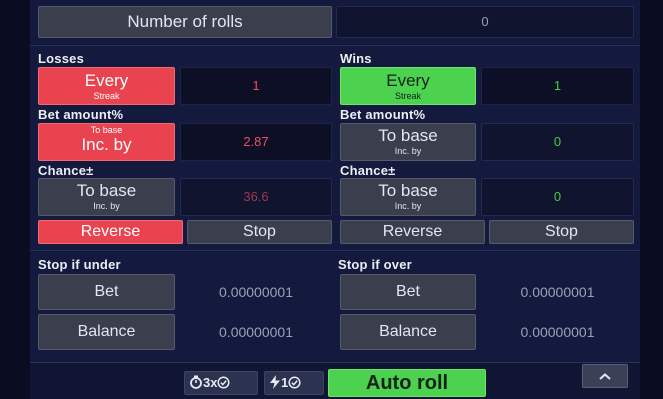 The width and height of the screenshot is (663, 399). I want to click on wins-chance-mode-toggle: To base Inc. by, so click(408, 197).